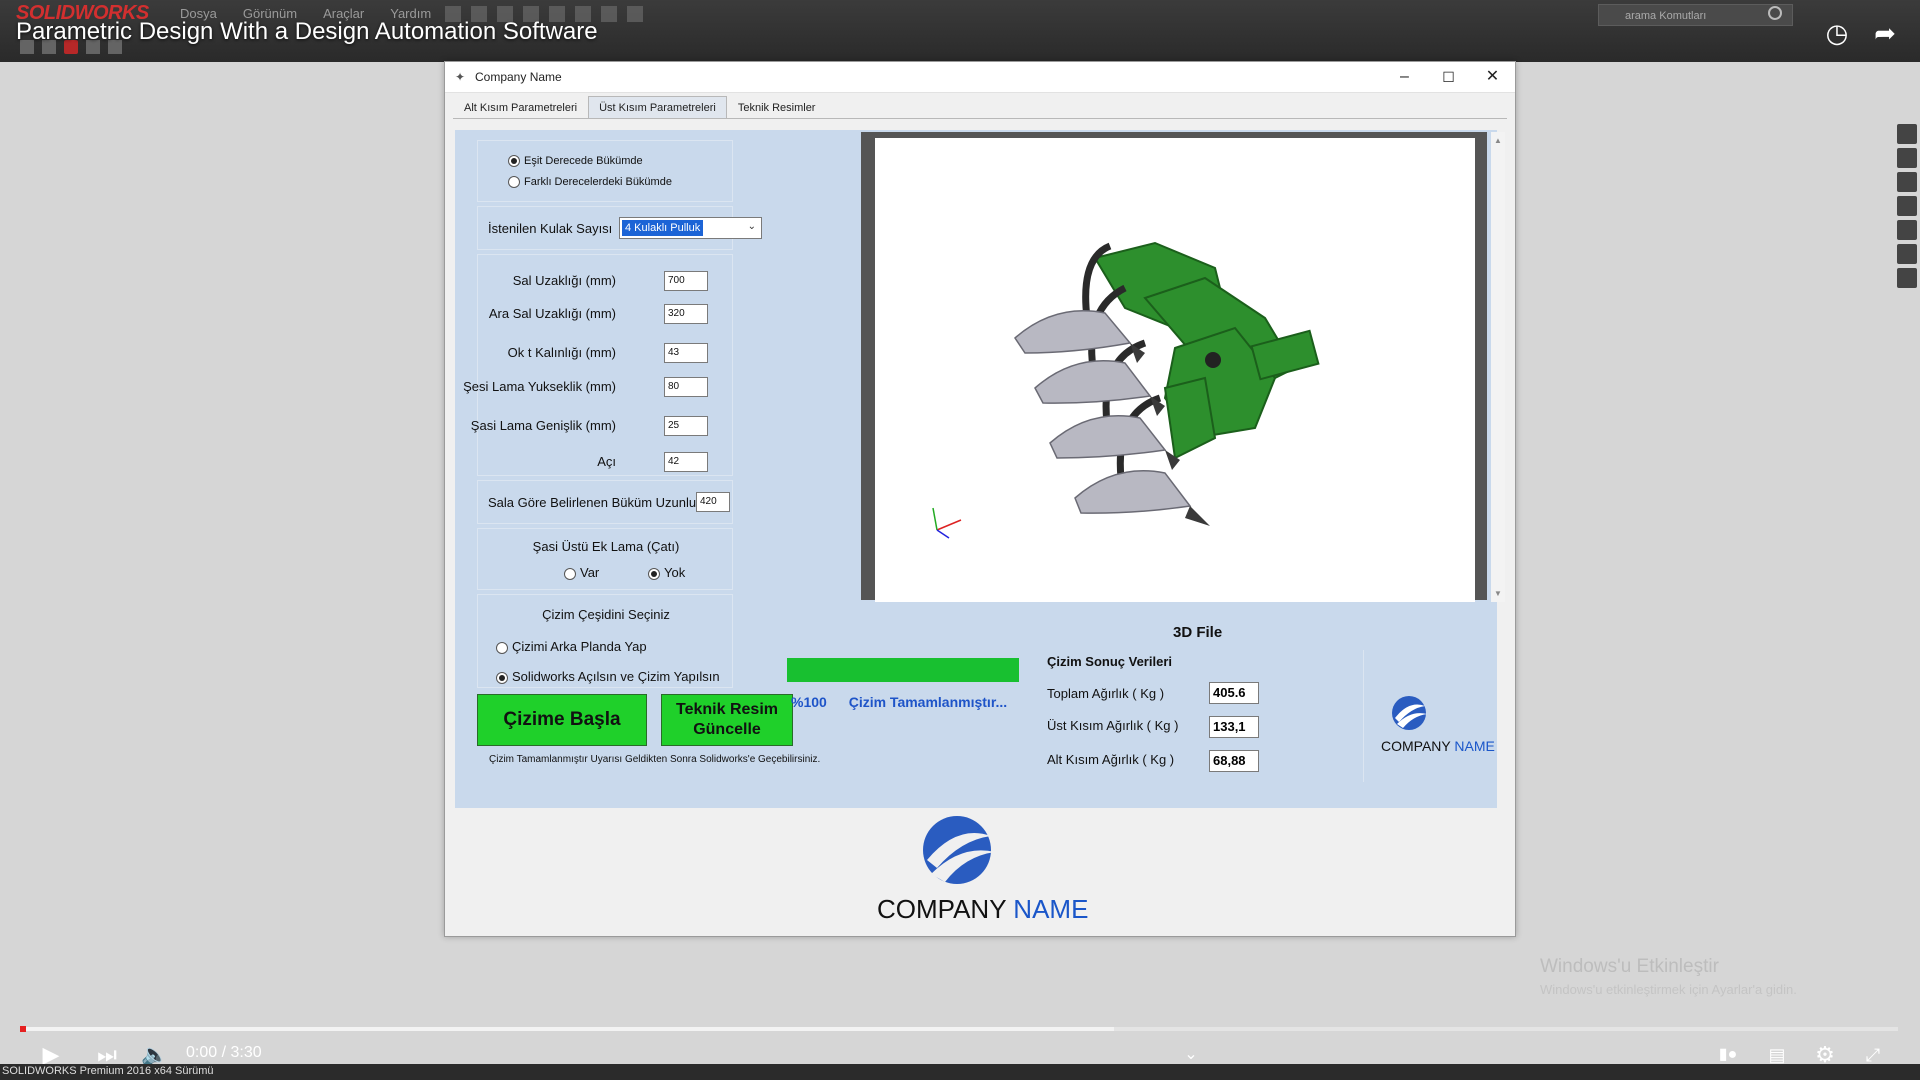 The image size is (1920, 1080). Describe the element at coordinates (1404, 77) in the screenshot. I see `minimize-button: –` at that location.